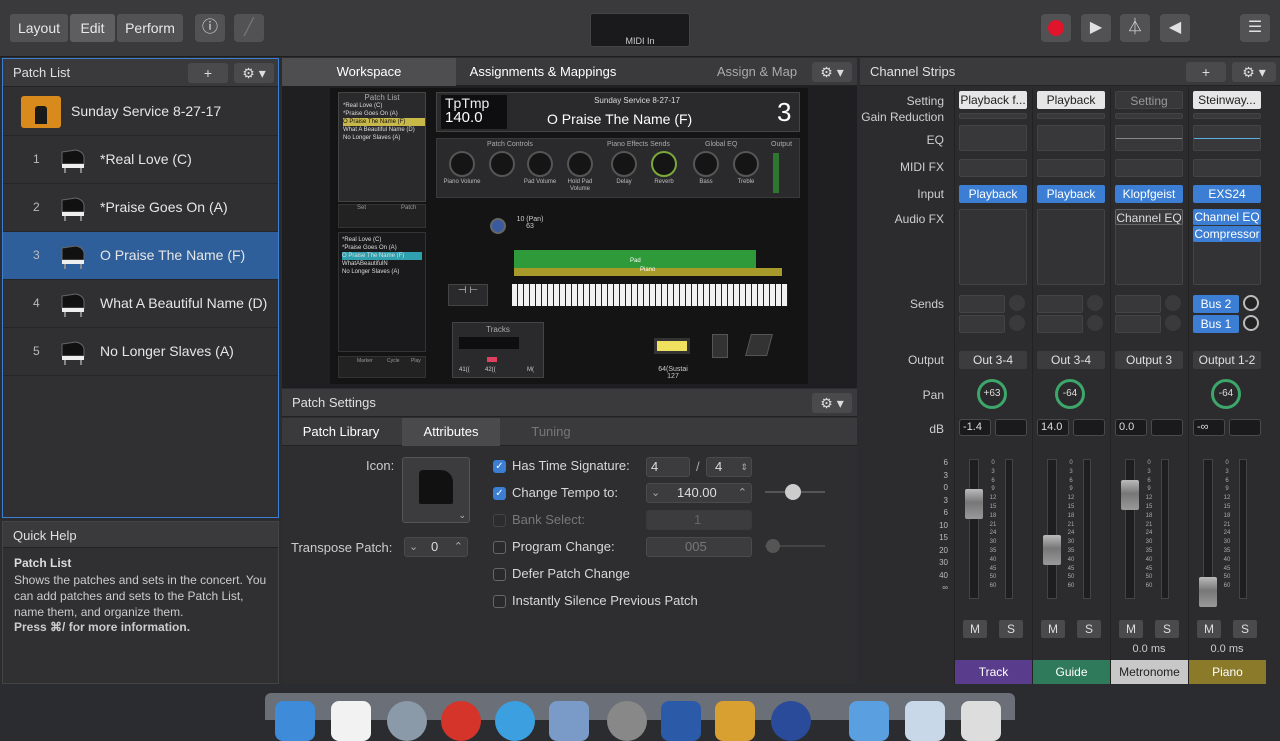 The height and width of the screenshot is (741, 1280). I want to click on gear-icon: ⚙ ▾, so click(254, 73).